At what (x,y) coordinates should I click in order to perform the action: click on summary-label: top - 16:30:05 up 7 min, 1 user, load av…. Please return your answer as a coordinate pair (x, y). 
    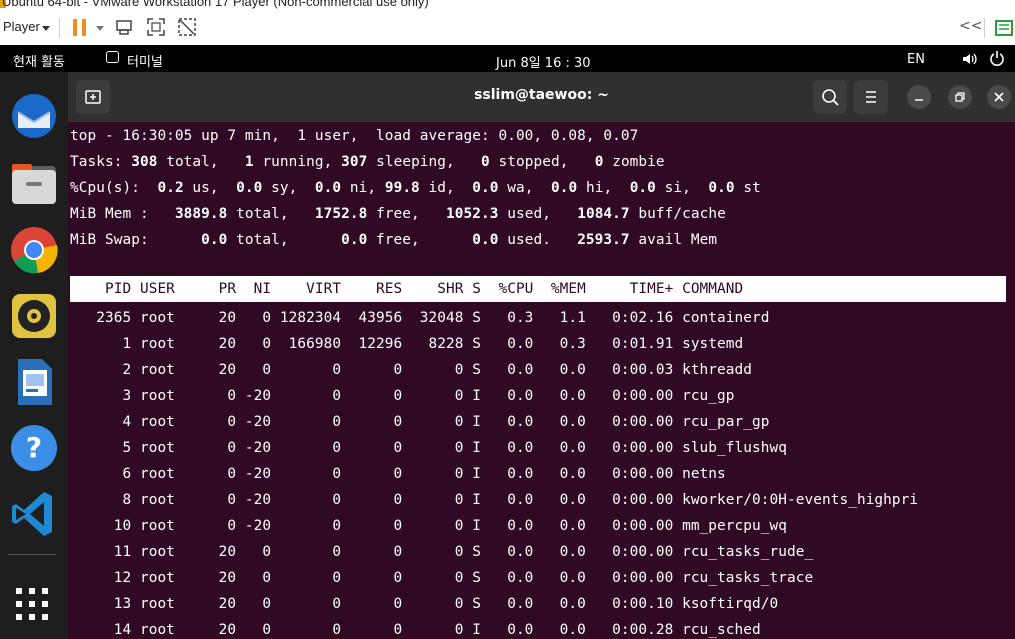
    Looking at the image, I should click on (354, 136).